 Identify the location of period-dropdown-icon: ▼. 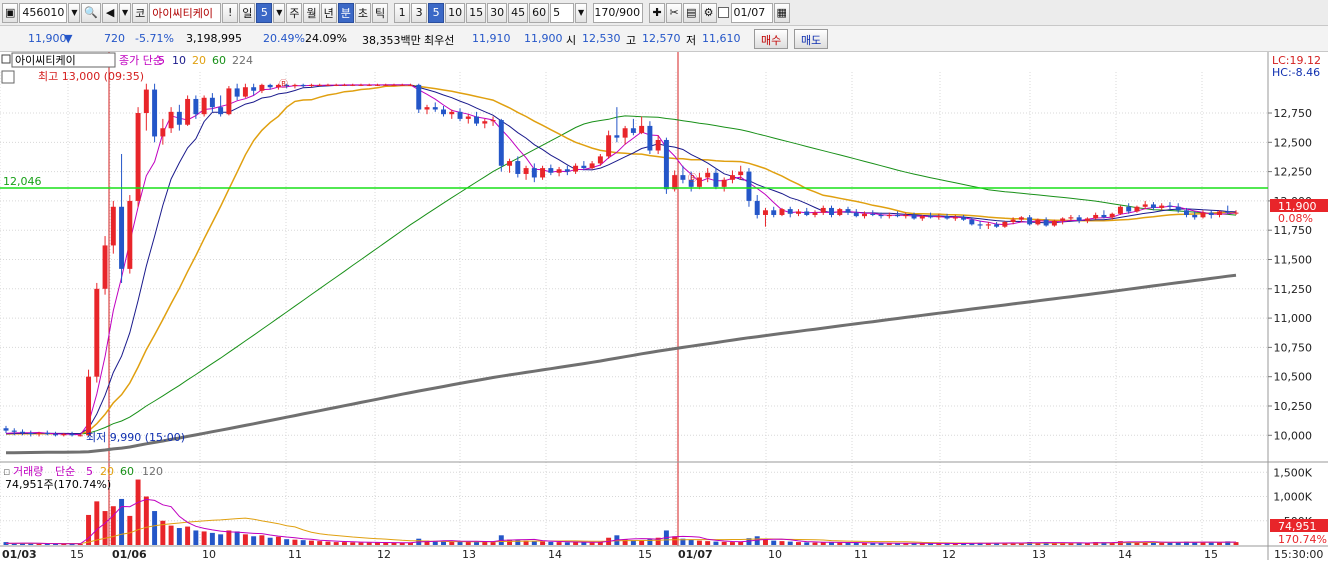
(279, 12).